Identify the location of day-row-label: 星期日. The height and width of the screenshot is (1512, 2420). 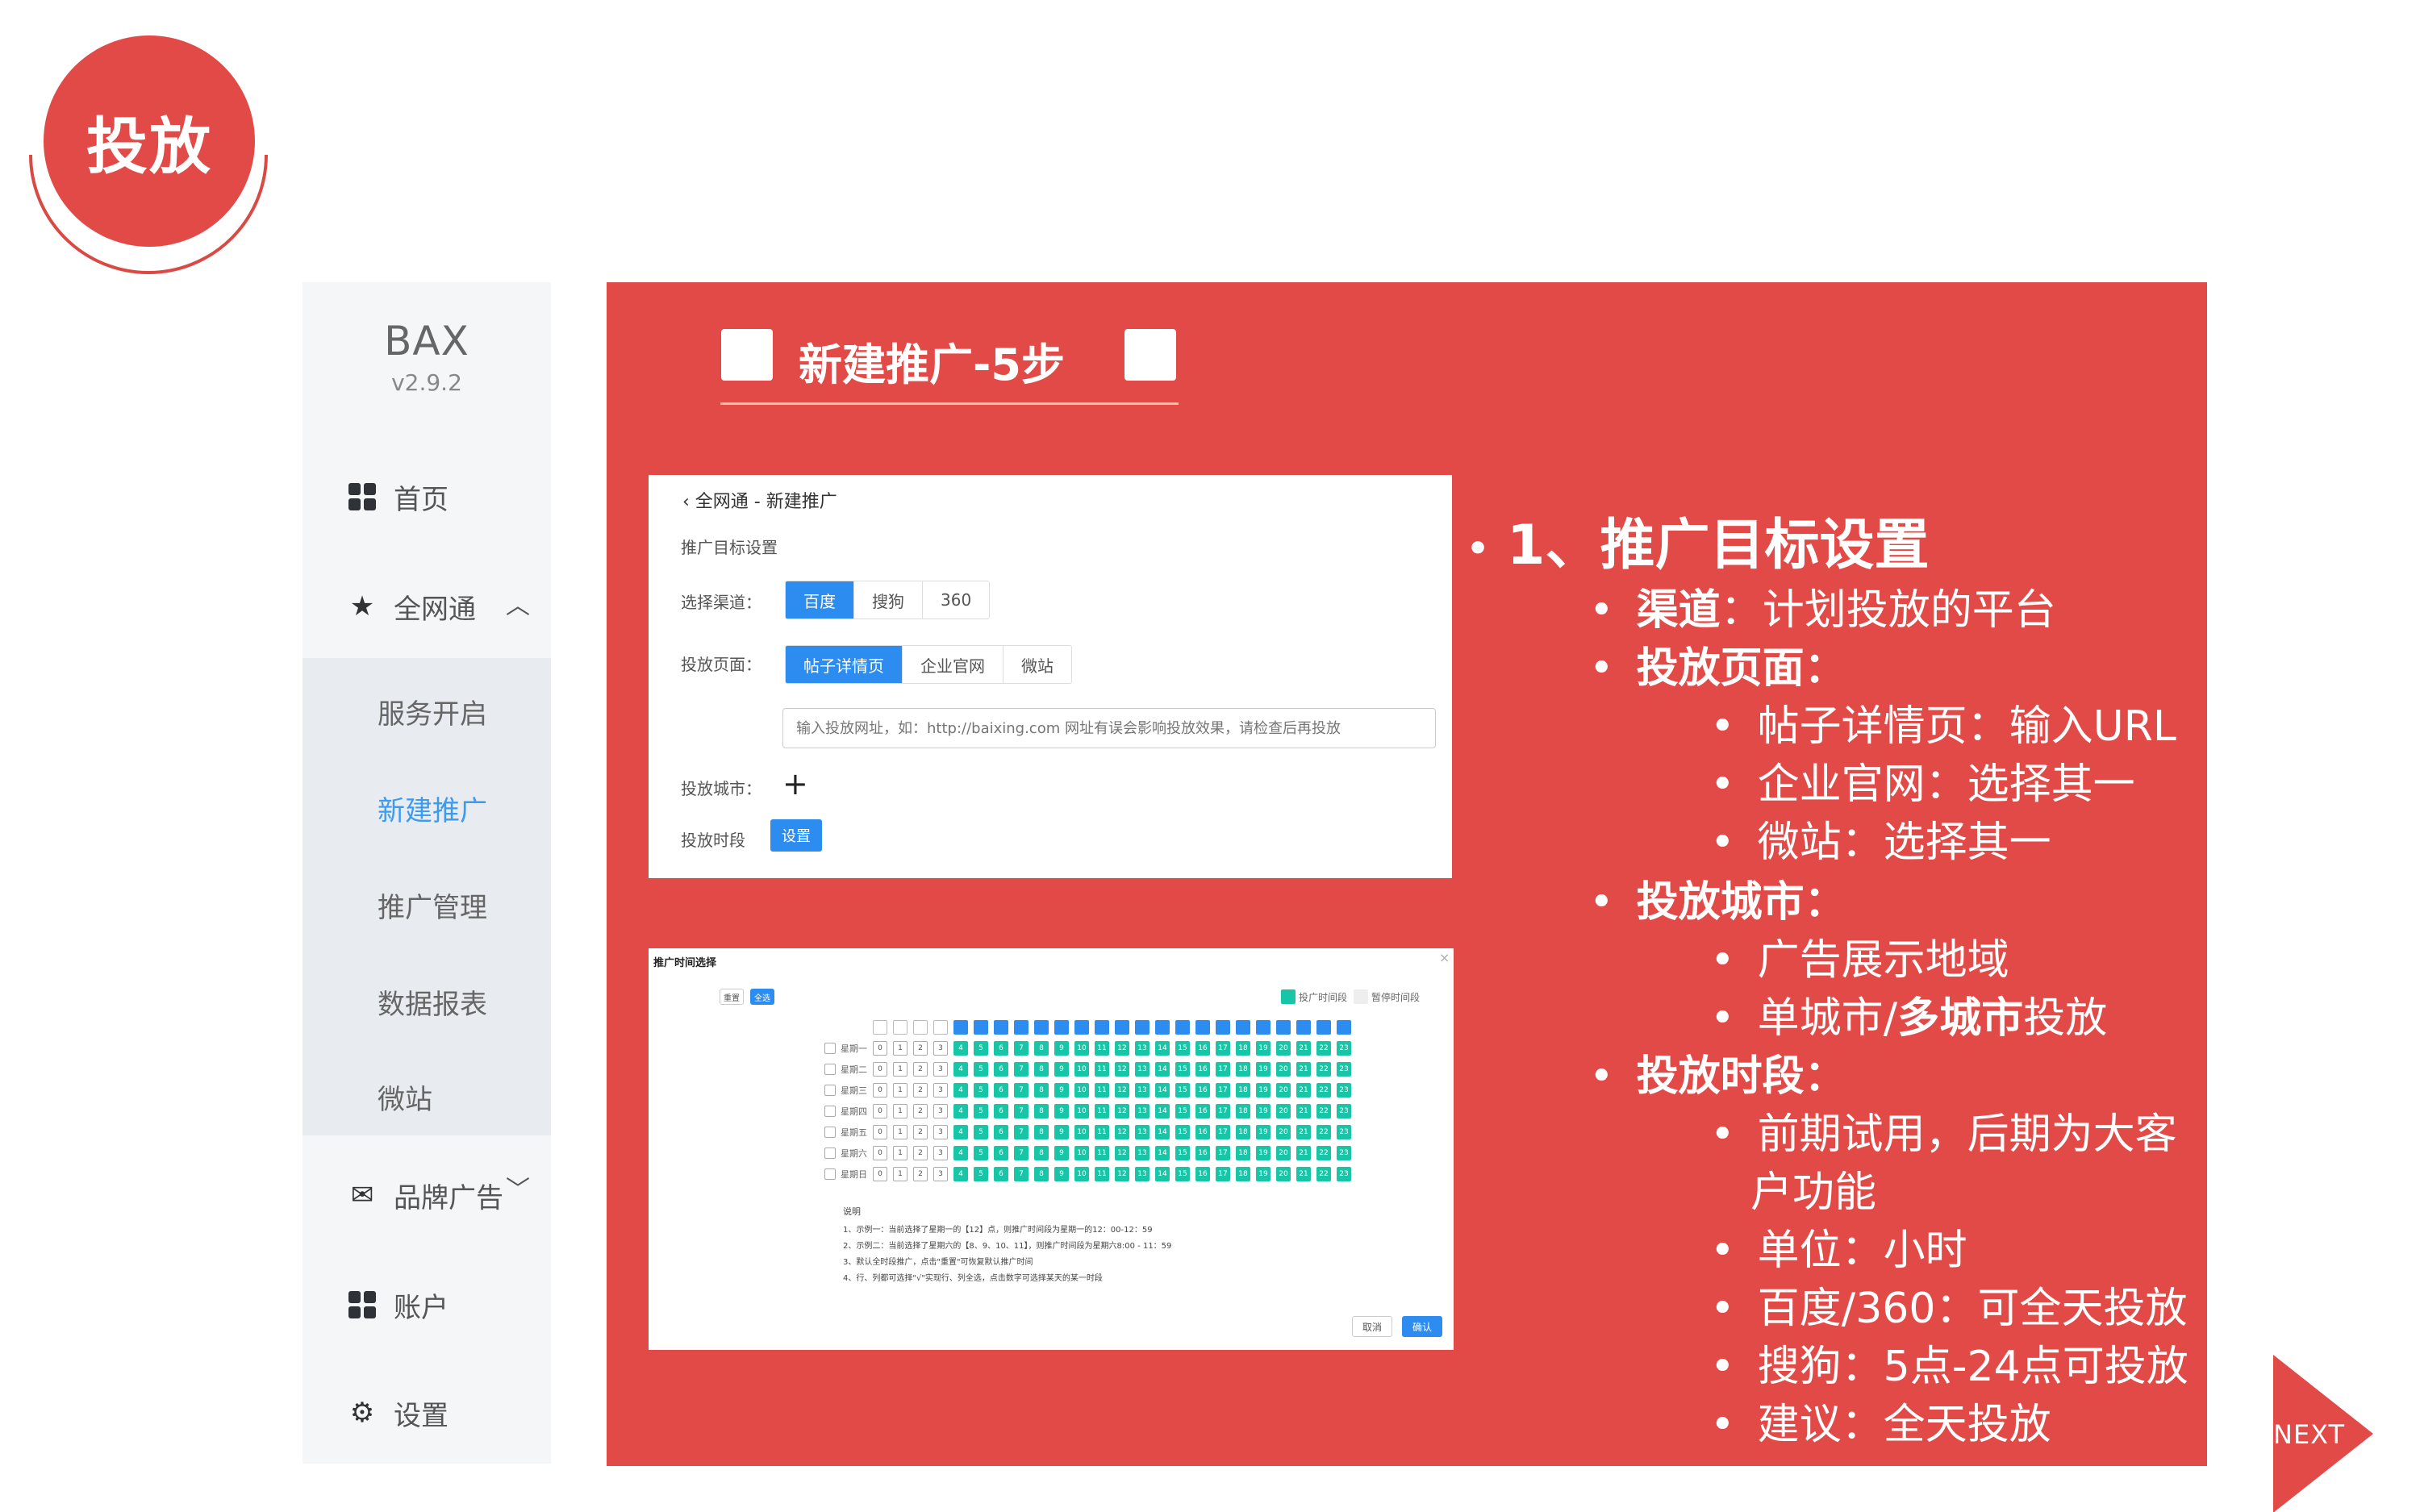
(848, 1174).